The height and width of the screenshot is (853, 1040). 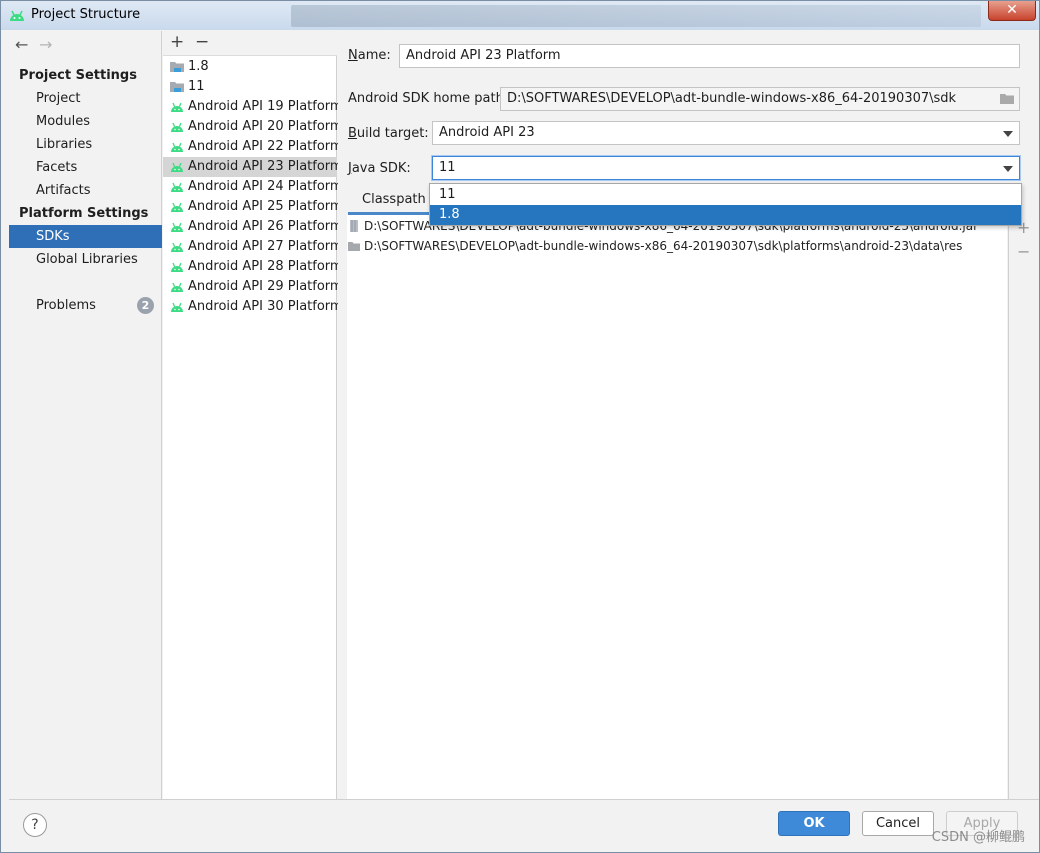 What do you see at coordinates (85, 121) in the screenshot?
I see `nav-item-modules: Modules` at bounding box center [85, 121].